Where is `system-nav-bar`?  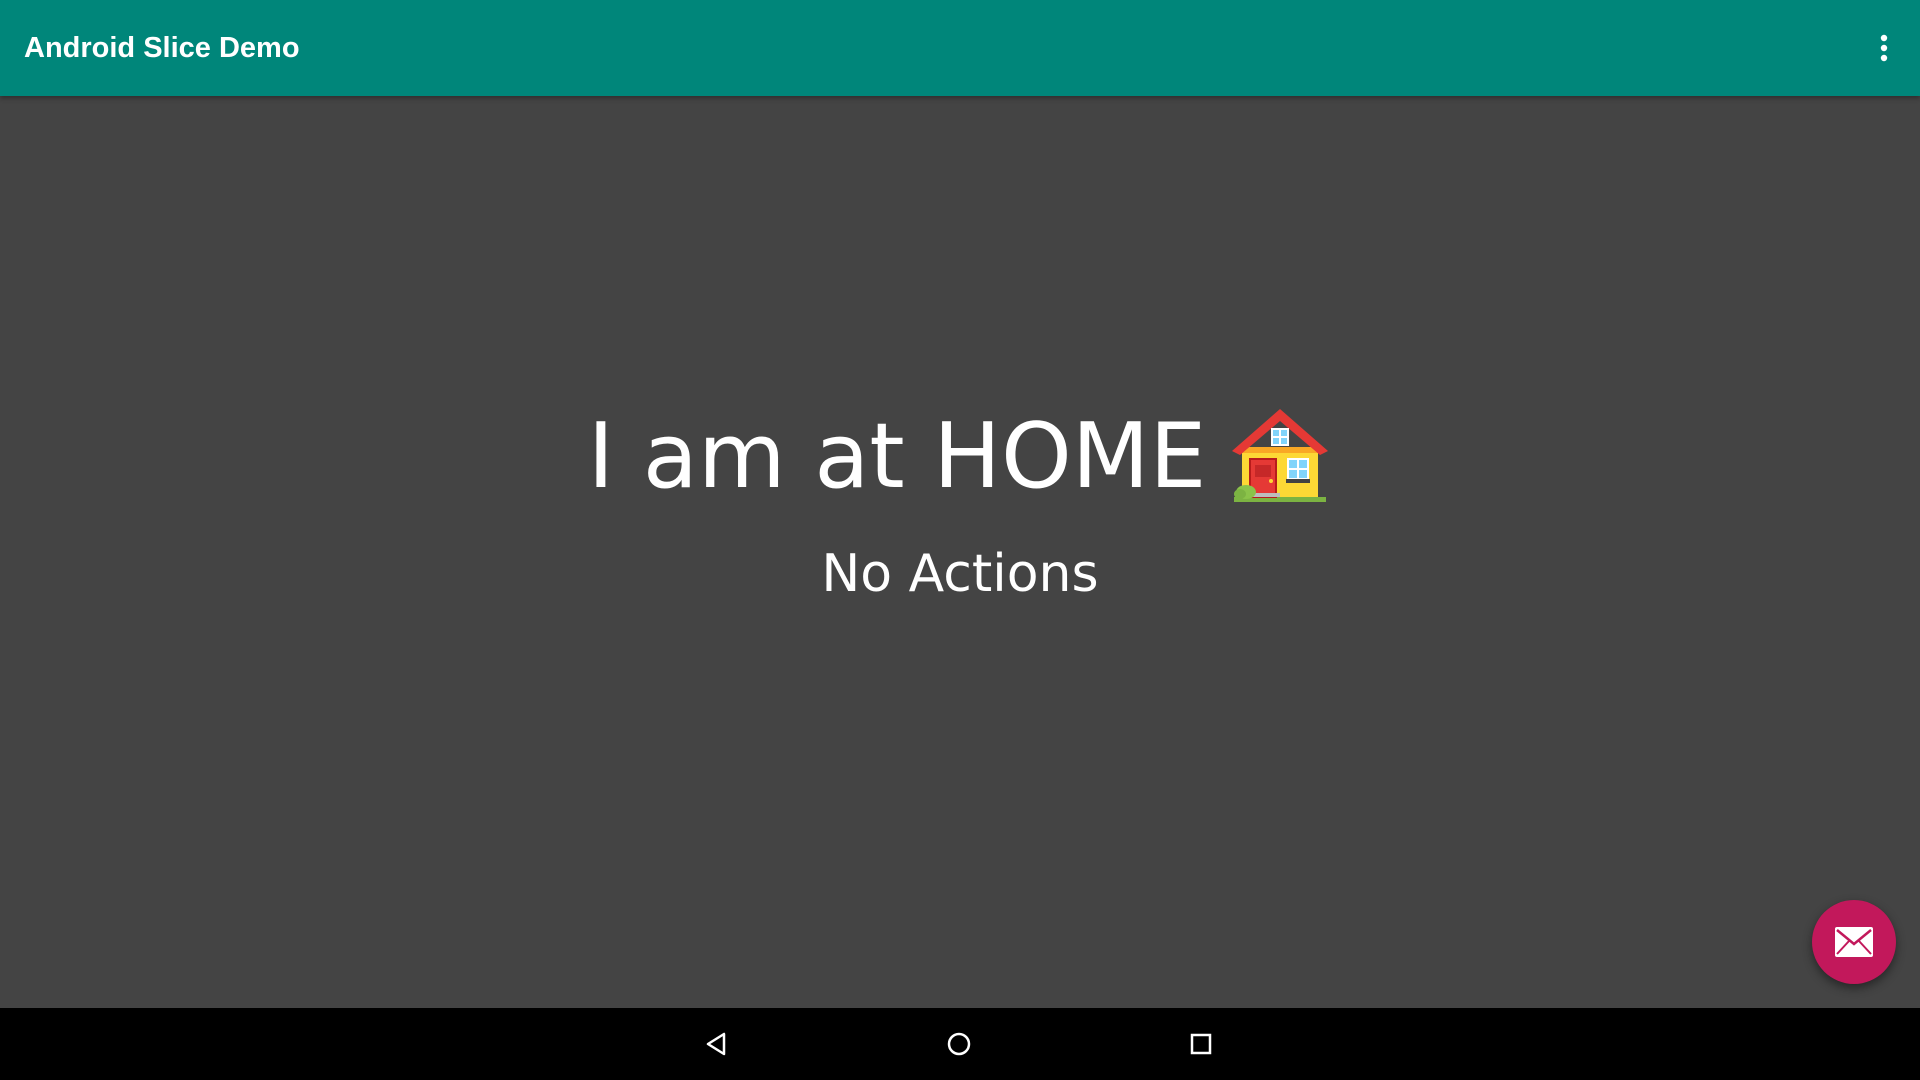
system-nav-bar is located at coordinates (960, 1044).